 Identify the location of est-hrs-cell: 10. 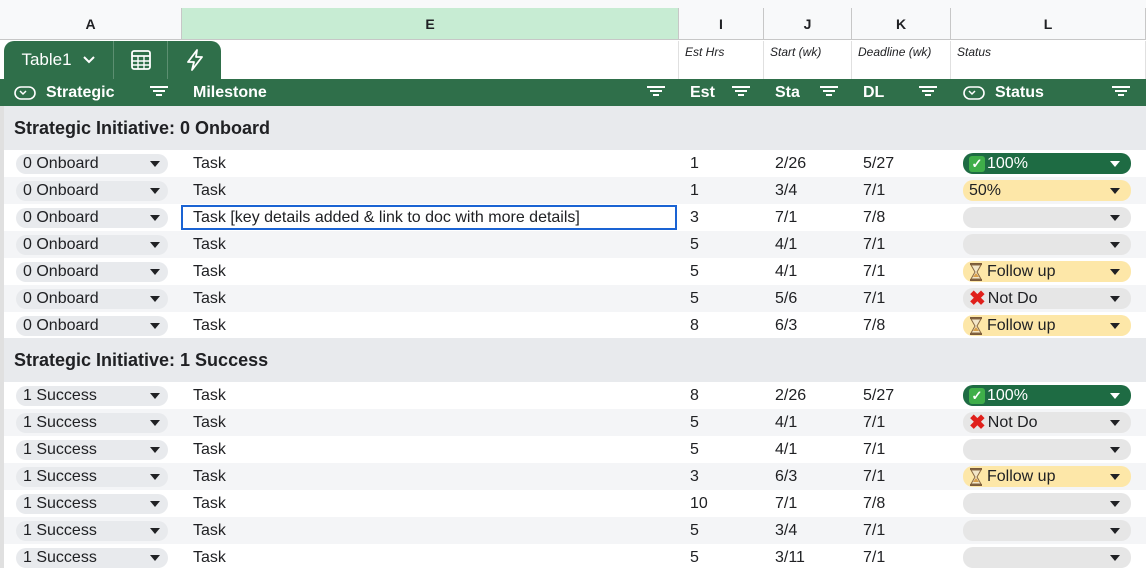
(699, 503).